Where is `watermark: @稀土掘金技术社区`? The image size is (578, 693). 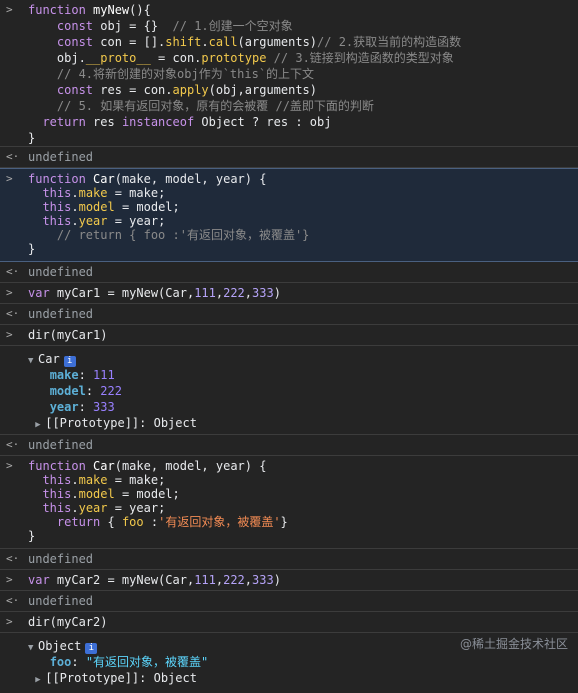
watermark: @稀土掘金技术社区 is located at coordinates (513, 644).